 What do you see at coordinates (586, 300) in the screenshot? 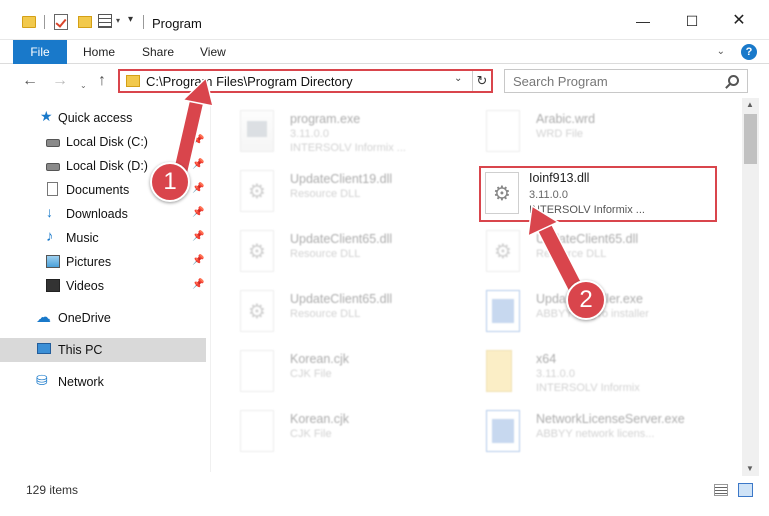
I see `step-2-badge: 2` at bounding box center [586, 300].